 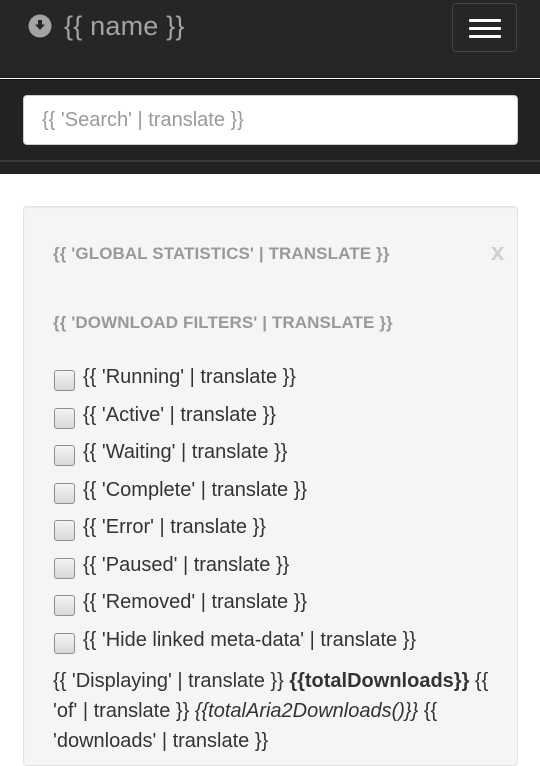 What do you see at coordinates (174, 527) in the screenshot?
I see `filter-label: {{ 'Error' | translate }}` at bounding box center [174, 527].